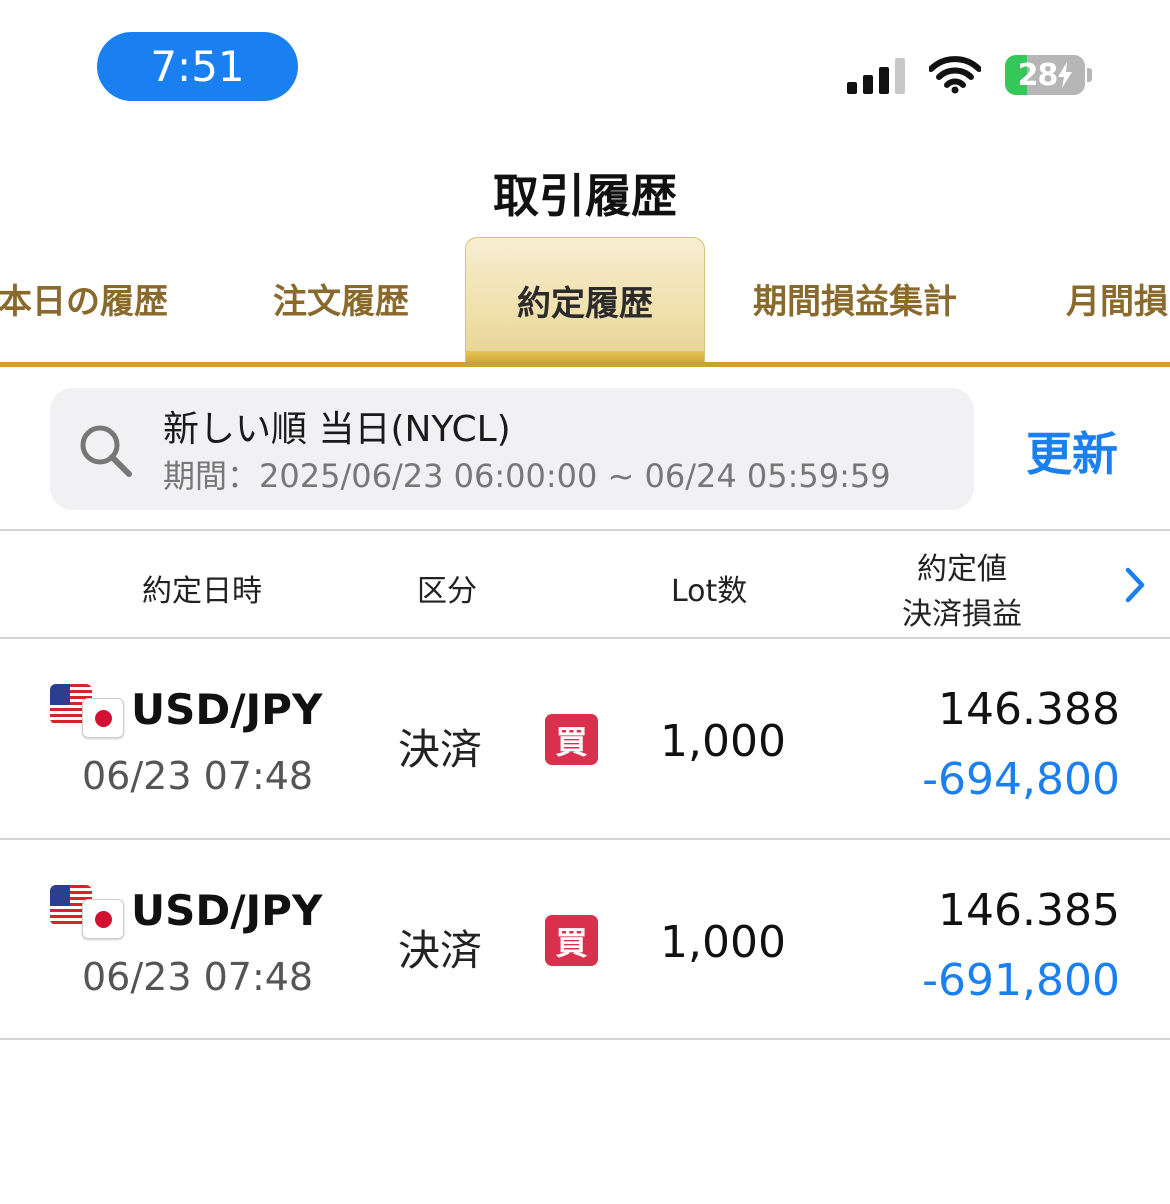 The height and width of the screenshot is (1204, 1170). Describe the element at coordinates (855, 298) in the screenshot. I see `tab-period-pl-summary: 期間損益集計` at that location.